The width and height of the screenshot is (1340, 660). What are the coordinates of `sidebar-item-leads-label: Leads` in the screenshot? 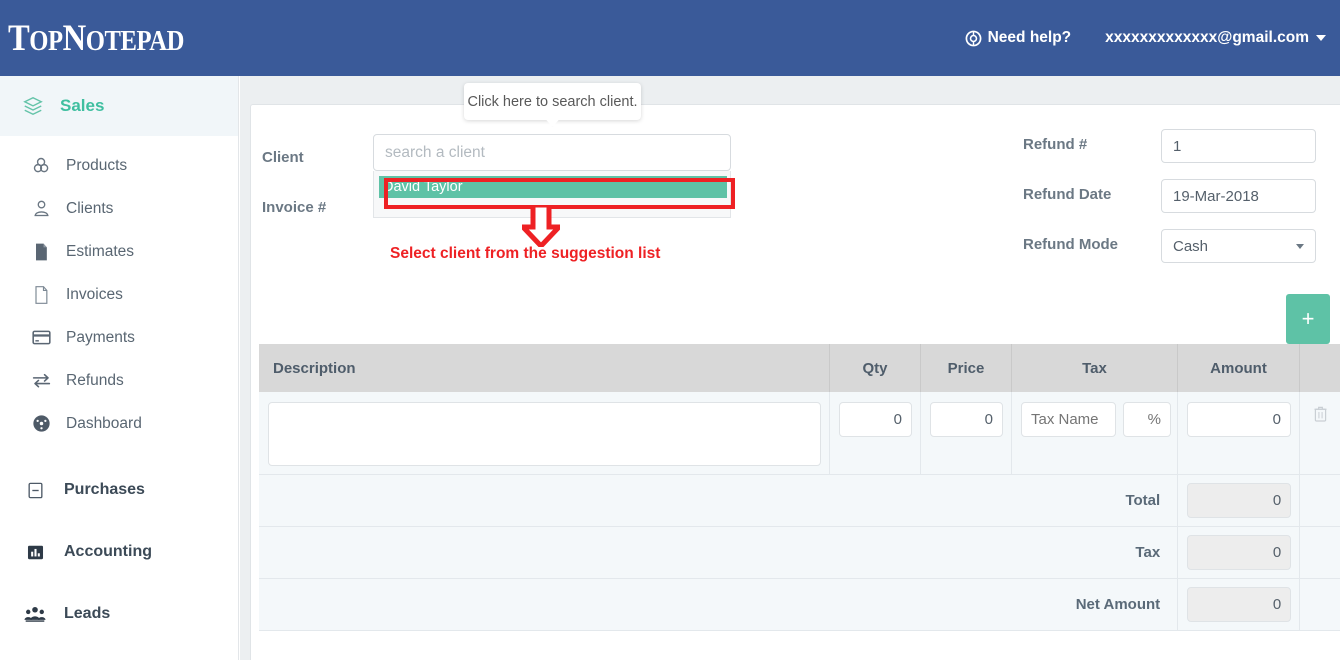 It's located at (87, 613).